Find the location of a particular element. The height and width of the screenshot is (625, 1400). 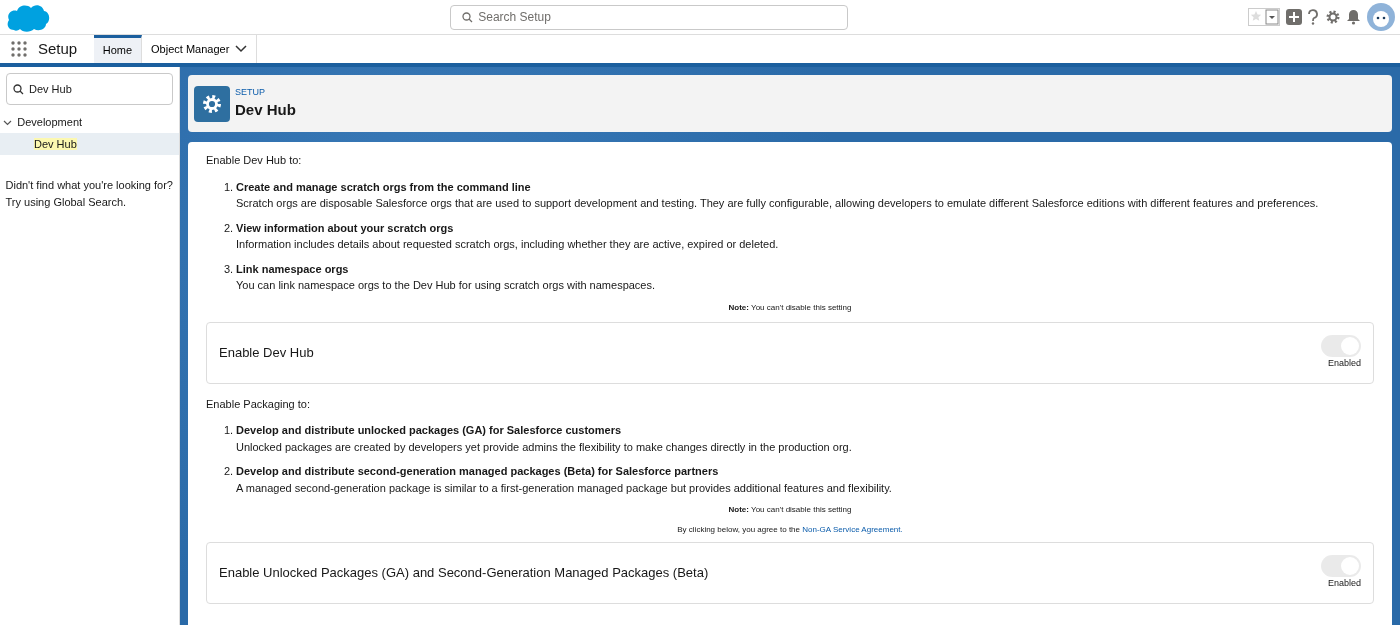

settings-icon is located at coordinates (1332, 17).